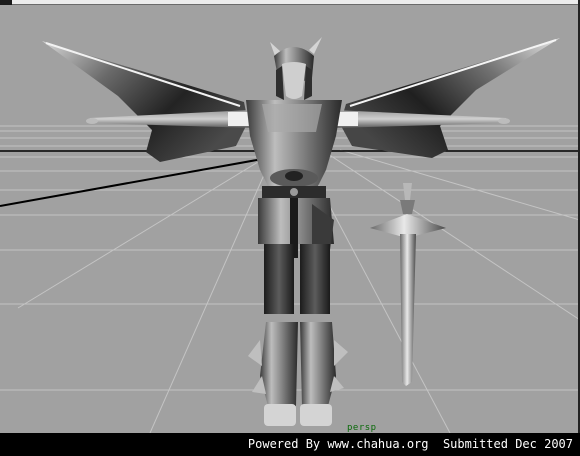  Describe the element at coordinates (315, 45) in the screenshot. I see `horn-right` at that location.